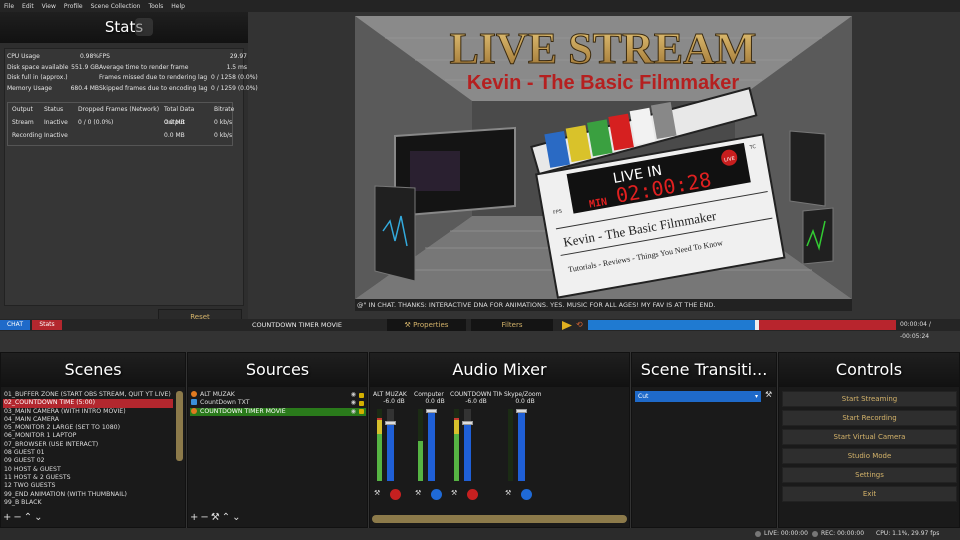 This screenshot has height=540, width=960. I want to click on scenes-scrollbar, so click(179, 426).